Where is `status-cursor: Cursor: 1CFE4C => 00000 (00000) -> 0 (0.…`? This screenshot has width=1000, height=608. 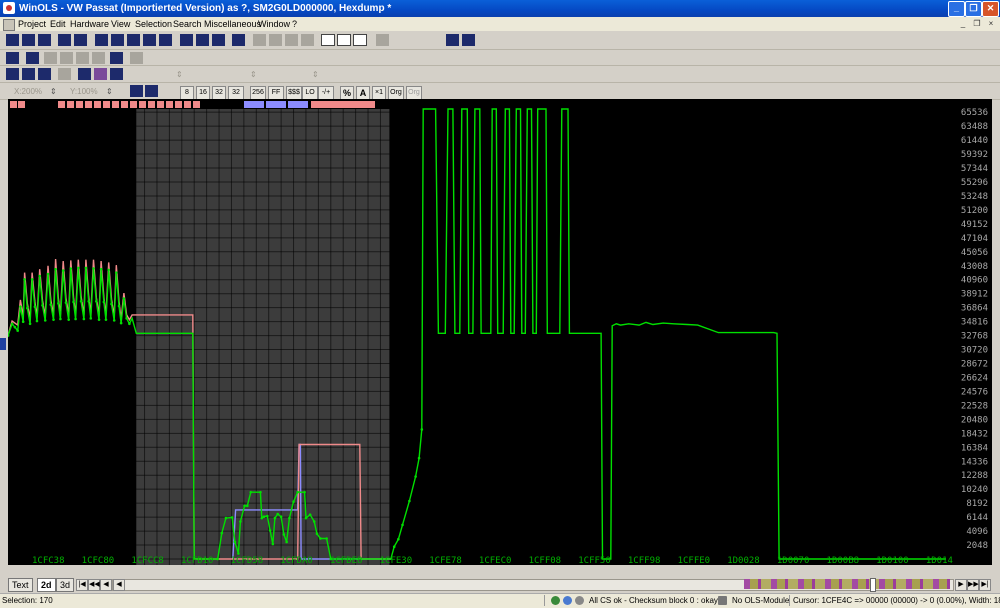
status-cursor: Cursor: 1CFE4C => 00000 (00000) -> 0 (0.… is located at coordinates (896, 600).